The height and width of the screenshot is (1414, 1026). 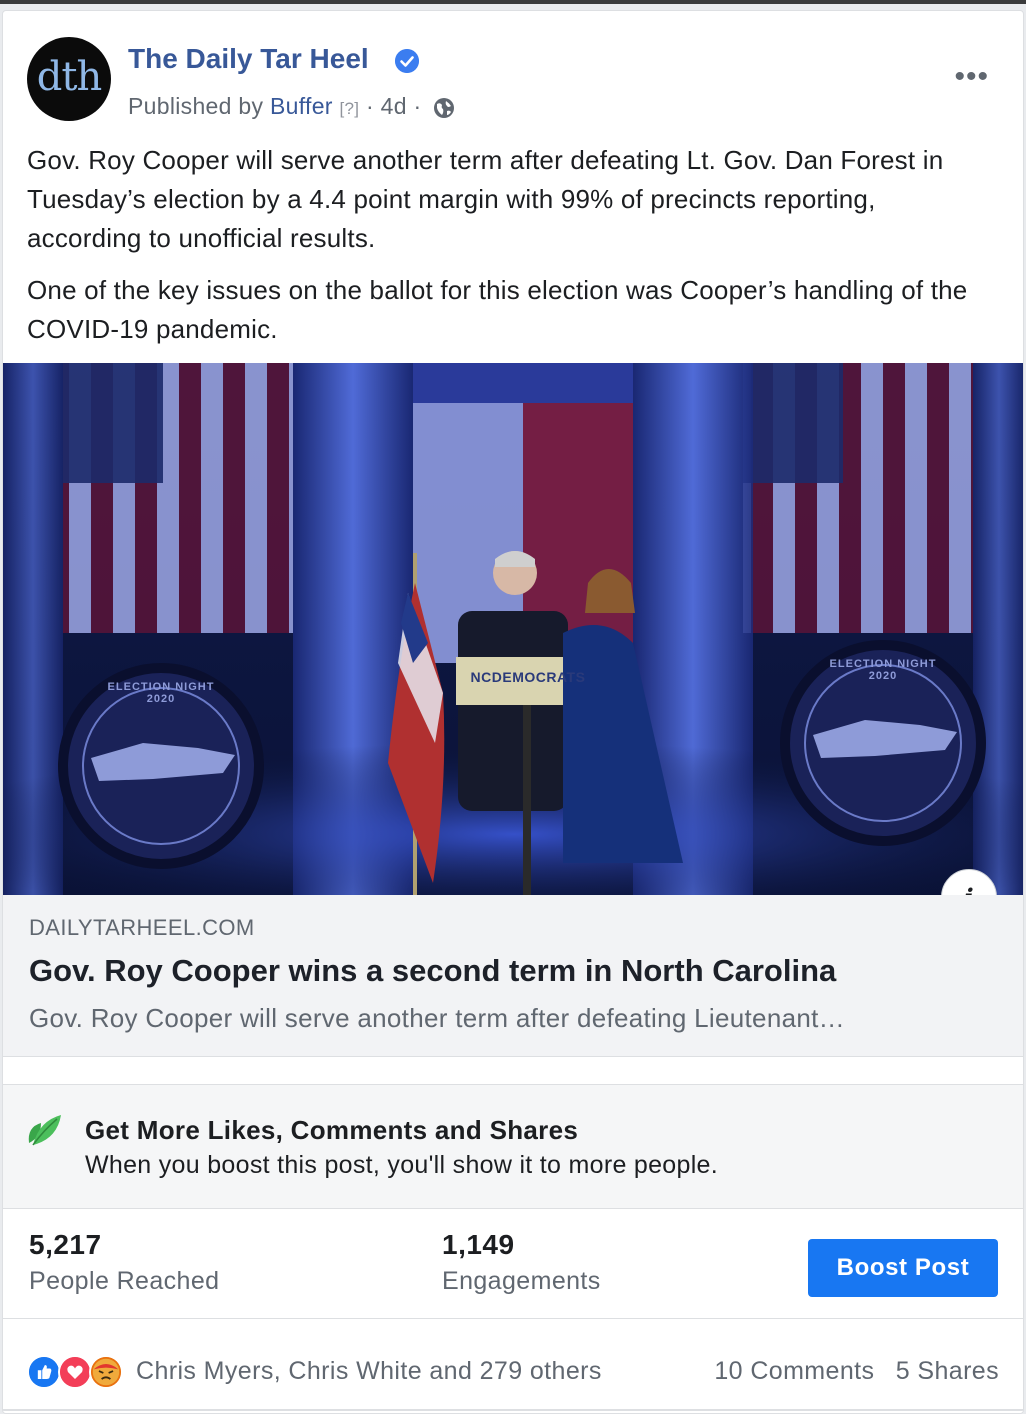 I want to click on more-options-icon: •••, so click(x=971, y=77).